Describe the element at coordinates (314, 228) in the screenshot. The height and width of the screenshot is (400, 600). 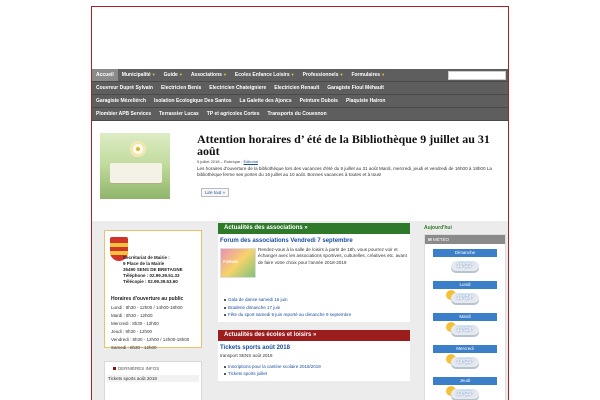
I see `associations-header-link: Actualités des associations »` at that location.